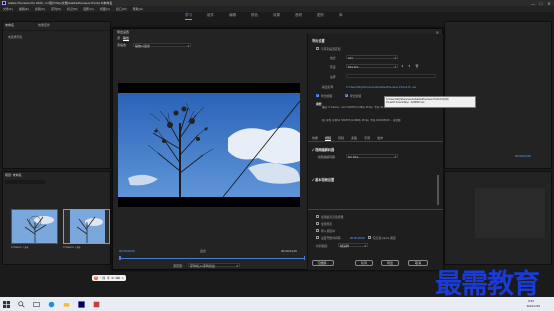 This screenshot has width=554, height=311. I want to click on video-codec-dropdown: DV PAL, so click(372, 156).